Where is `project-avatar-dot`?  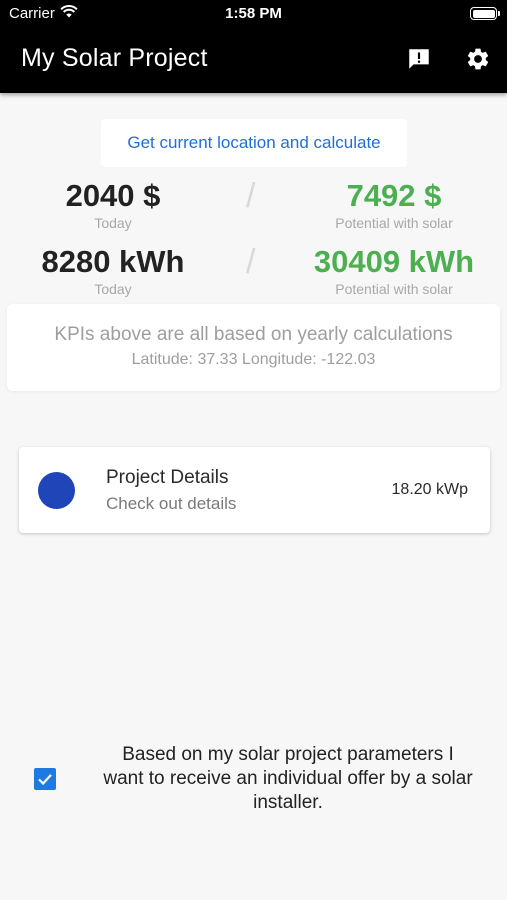
project-avatar-dot is located at coordinates (56, 490).